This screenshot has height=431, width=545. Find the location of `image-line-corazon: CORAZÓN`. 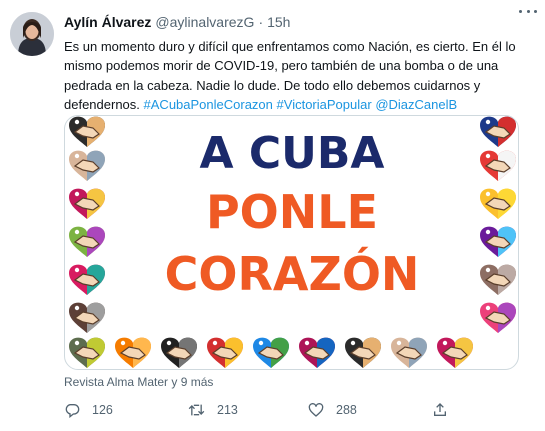

image-line-corazon: CORAZÓN is located at coordinates (292, 274).